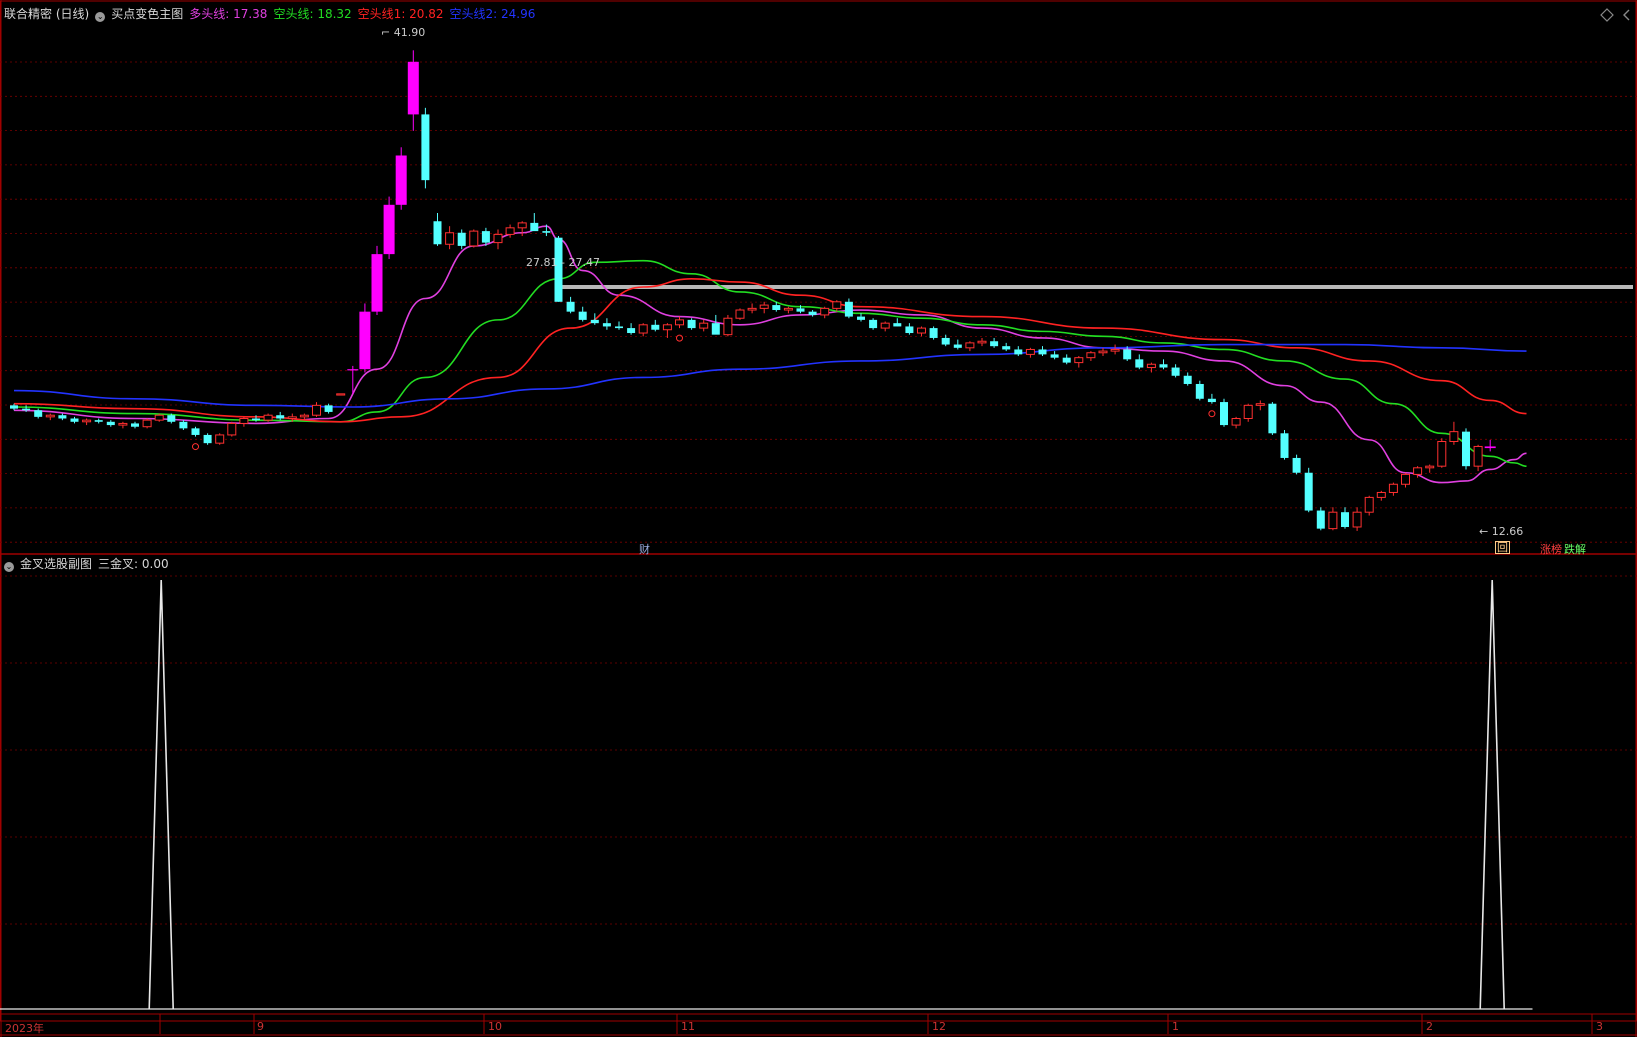 The image size is (1637, 1037). Describe the element at coordinates (291, 14) in the screenshot. I see `line-bear-label: 空头线` at that location.